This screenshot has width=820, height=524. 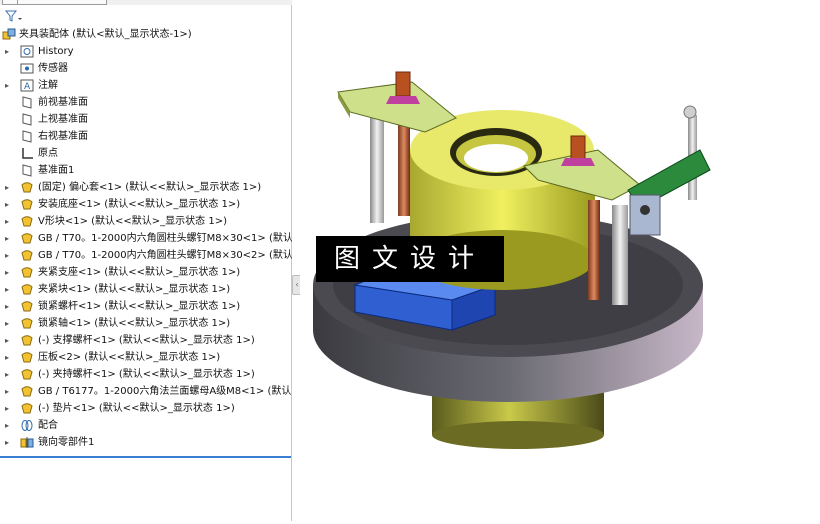 What do you see at coordinates (139, 306) in the screenshot?
I see `tree-item-label: 锁紧螺杆<1> (默认<<默认>_显示状态 1>)` at bounding box center [139, 306].